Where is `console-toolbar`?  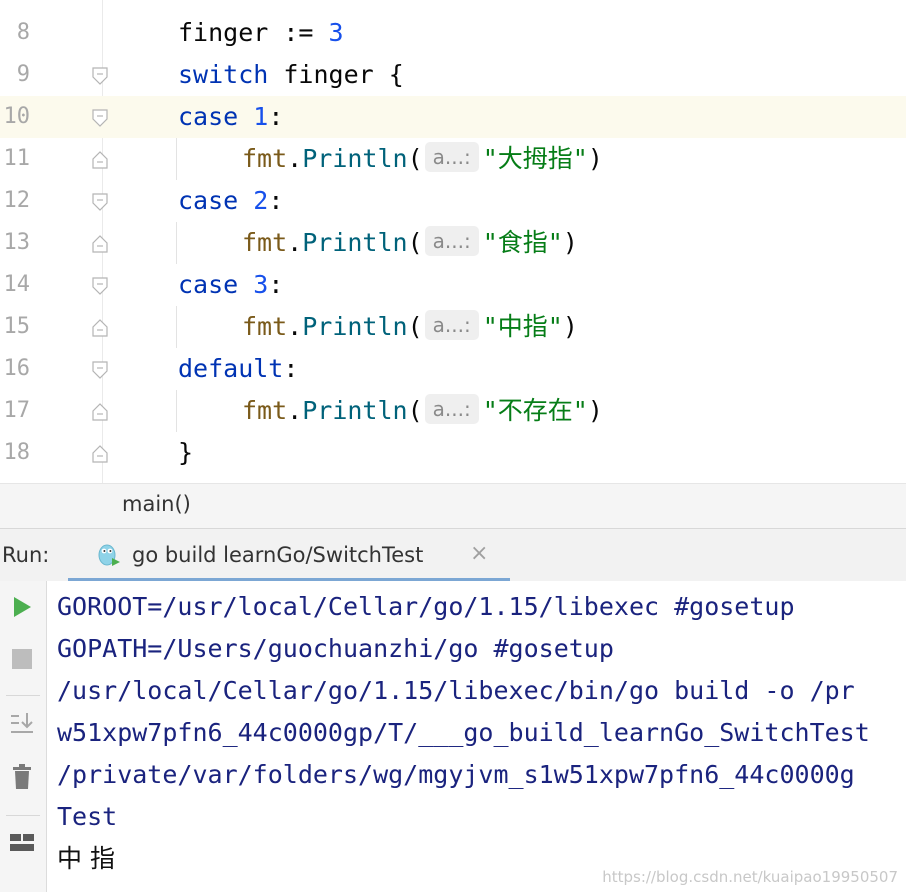 console-toolbar is located at coordinates (23, 736).